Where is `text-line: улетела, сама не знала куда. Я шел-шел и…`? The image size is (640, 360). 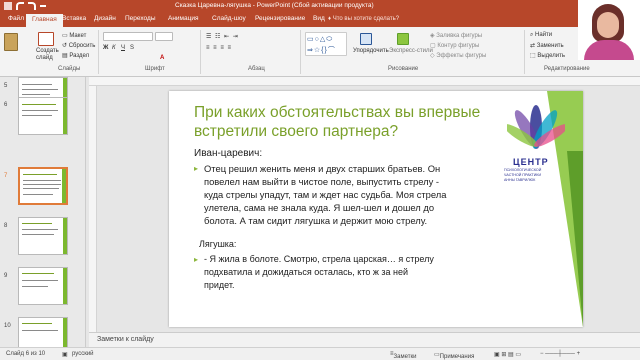 text-line: улетела, сама не знала куда. Я шел-шел и… is located at coordinates (319, 207).